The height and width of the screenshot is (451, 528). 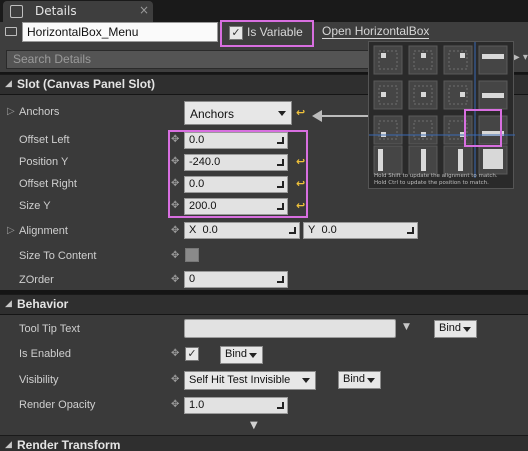 What do you see at coordinates (210, 230) in the screenshot?
I see `alignment-x-value: 0.0` at bounding box center [210, 230].